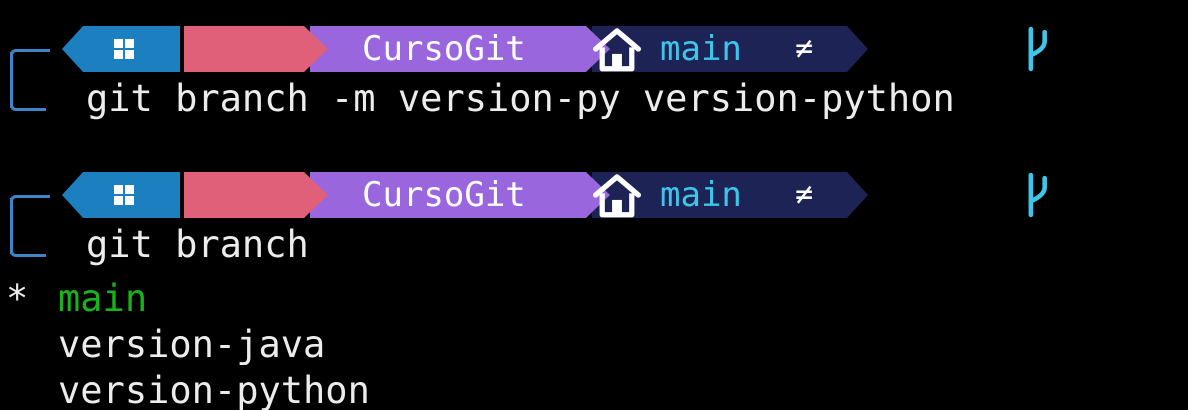  Describe the element at coordinates (103, 298) in the screenshot. I see `current-branch-name: main` at that location.